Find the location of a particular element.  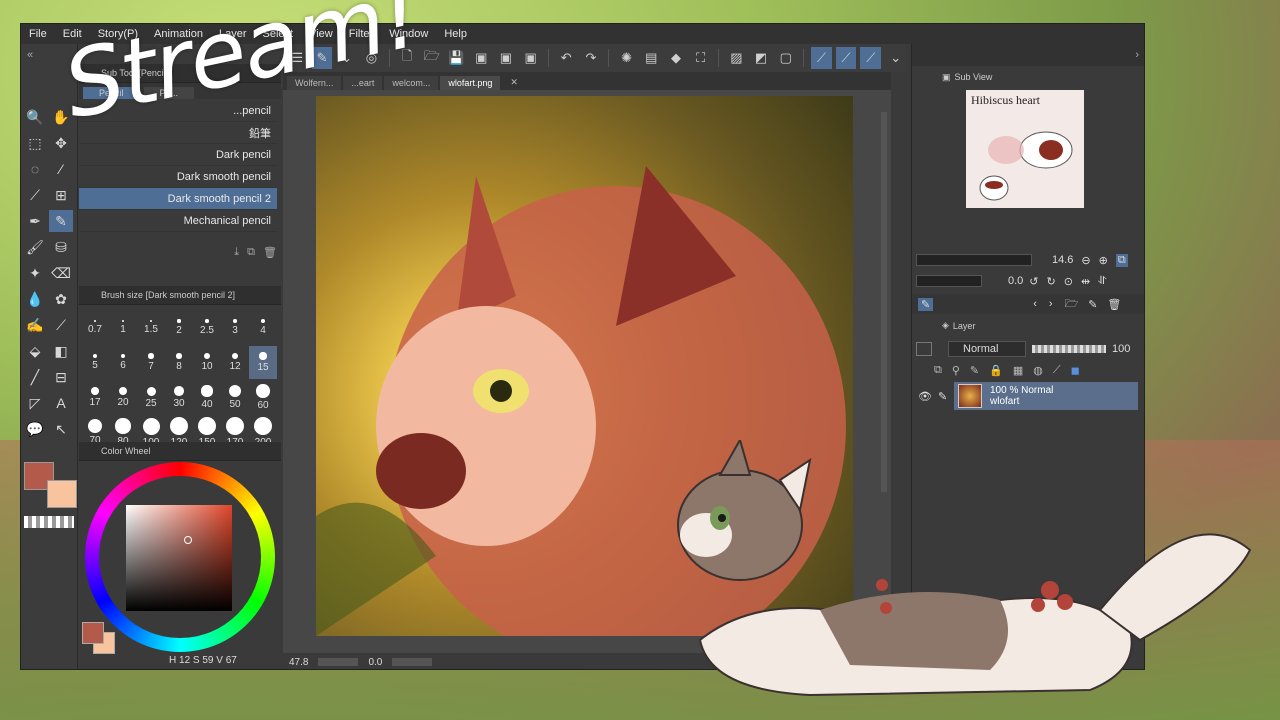

undo-icon: ↶ is located at coordinates (566, 58).